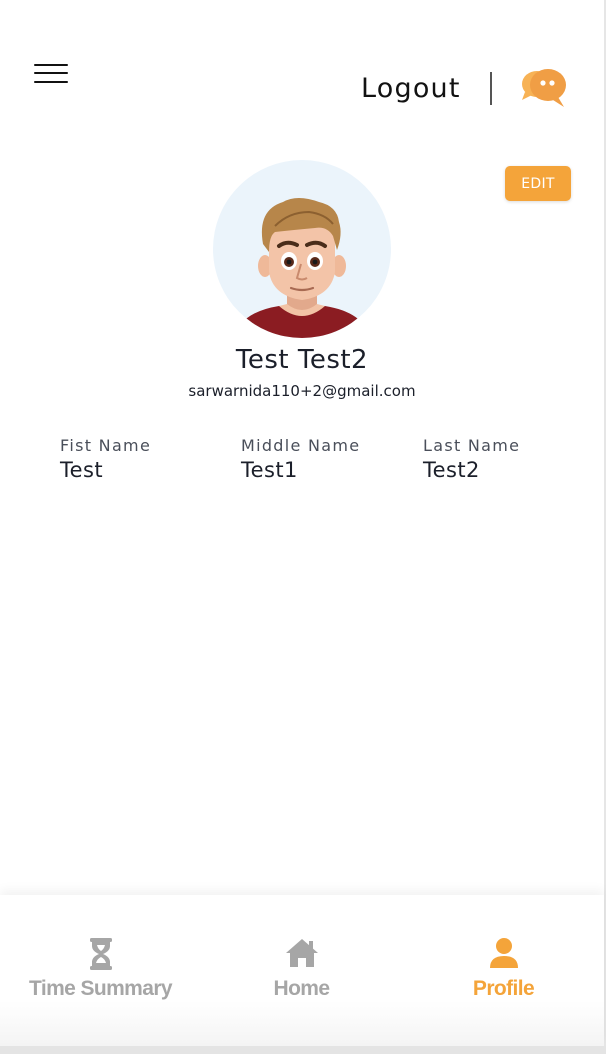 The width and height of the screenshot is (606, 1054). What do you see at coordinates (106, 445) in the screenshot?
I see `first-name-label: Fist Name` at bounding box center [106, 445].